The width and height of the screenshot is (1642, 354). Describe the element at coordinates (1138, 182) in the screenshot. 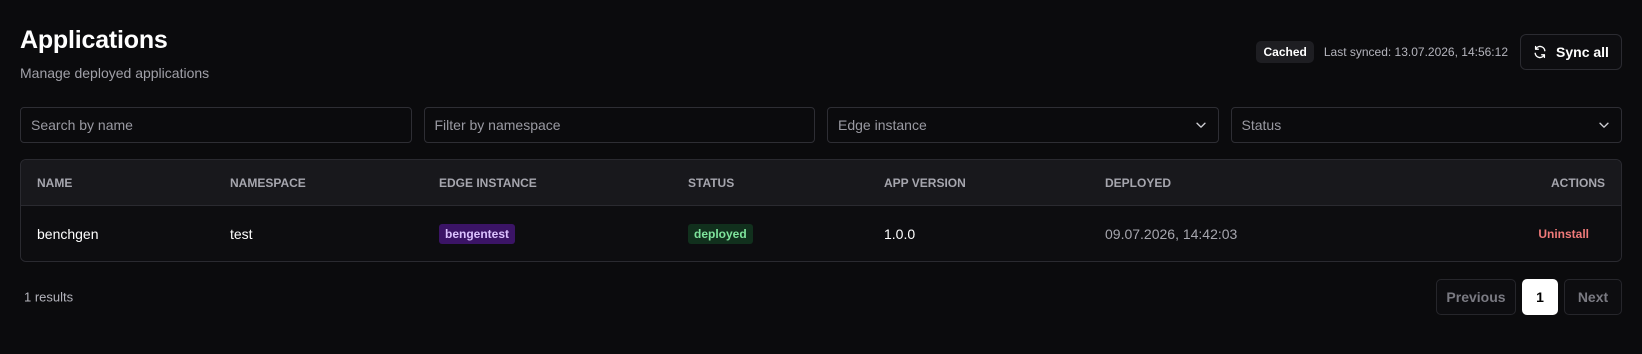

I see `column-header-deployed: DEPLOYED` at that location.